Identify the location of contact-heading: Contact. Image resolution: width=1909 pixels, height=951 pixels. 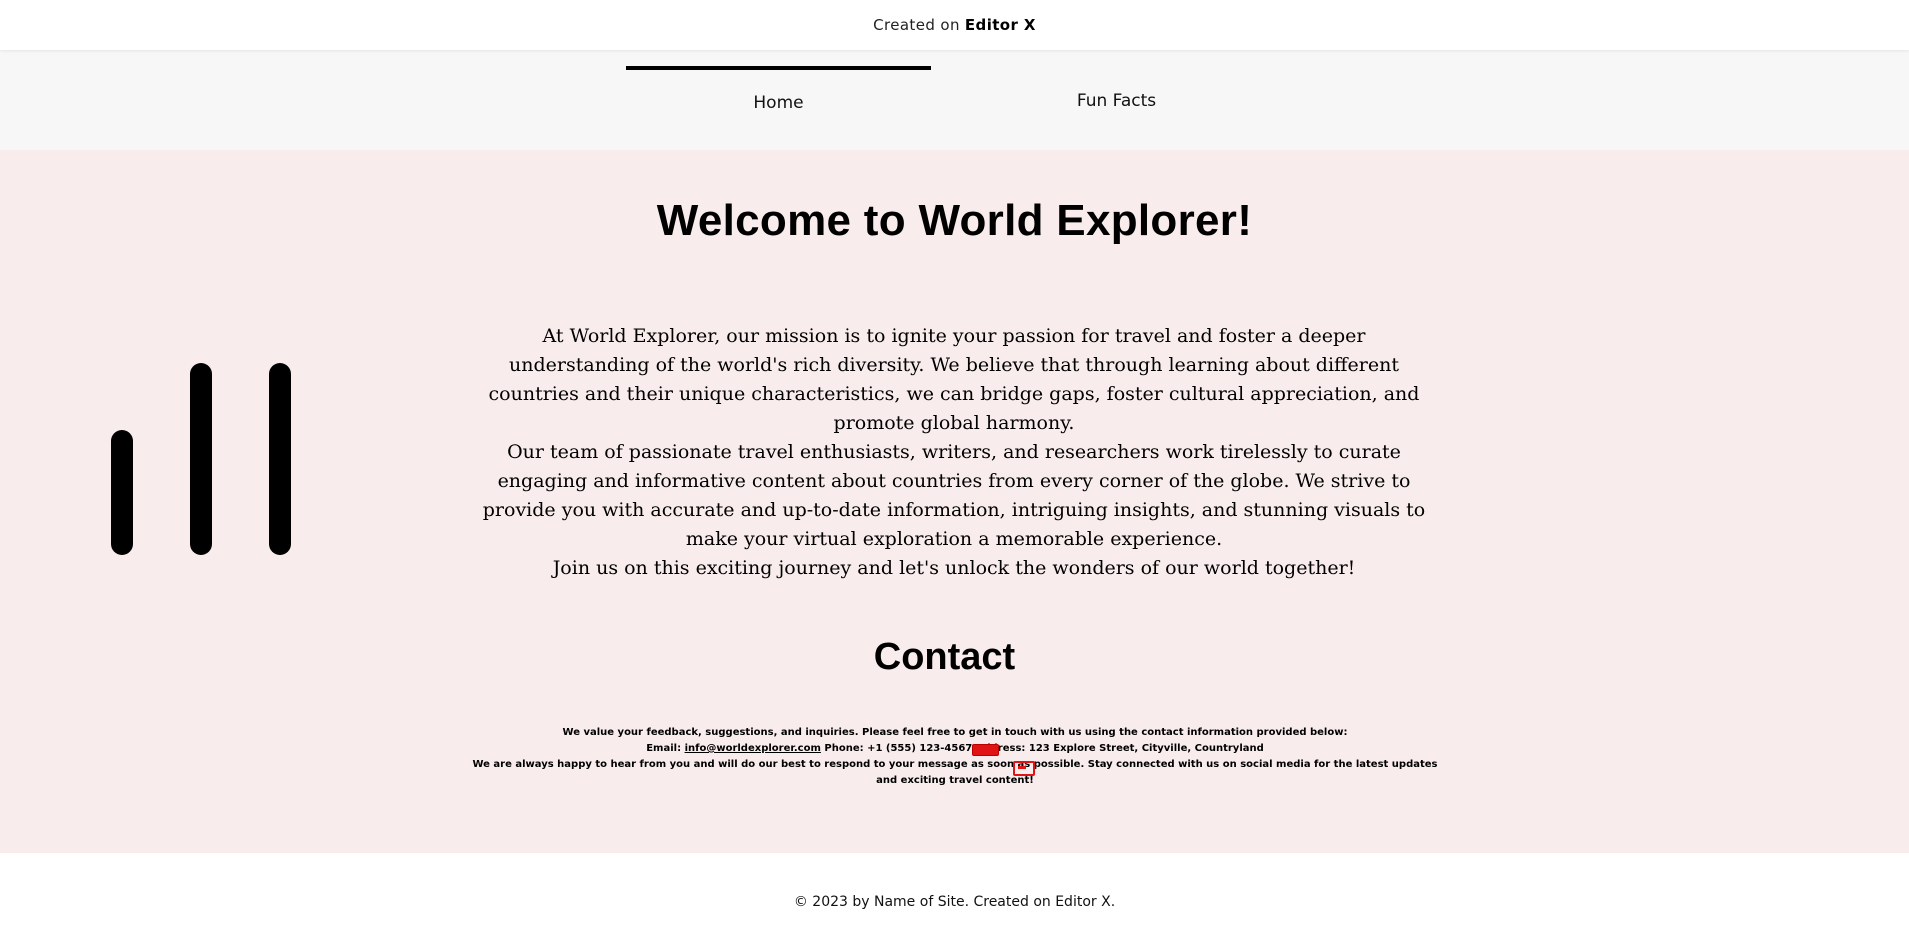
(944, 657).